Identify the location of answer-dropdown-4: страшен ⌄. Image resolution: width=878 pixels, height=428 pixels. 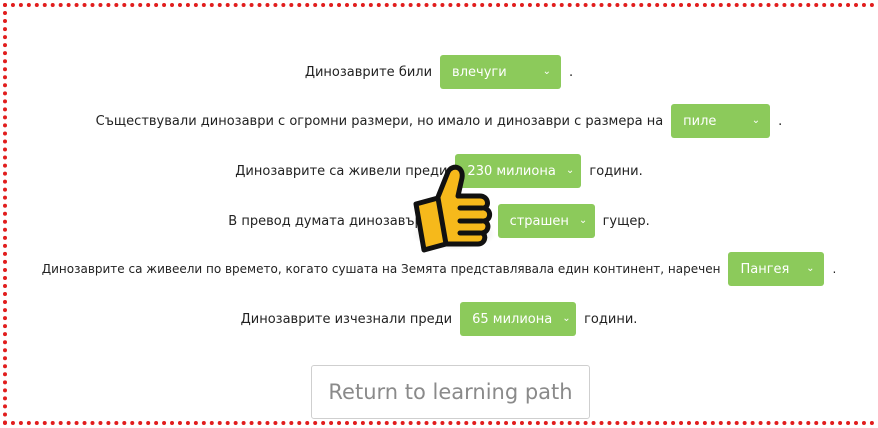
(546, 221).